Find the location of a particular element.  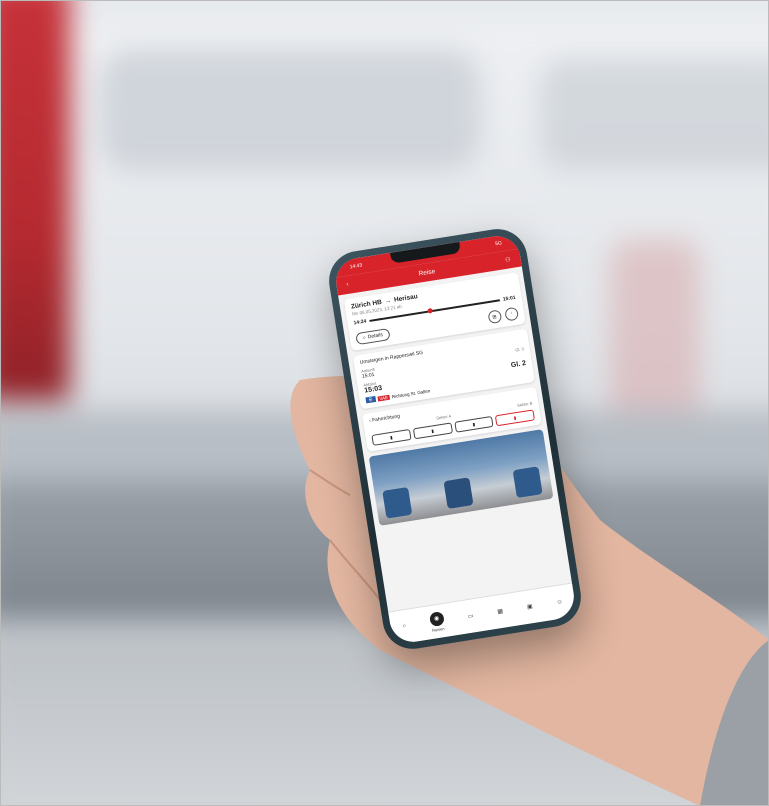

arr-time: 15:01 is located at coordinates (509, 298).